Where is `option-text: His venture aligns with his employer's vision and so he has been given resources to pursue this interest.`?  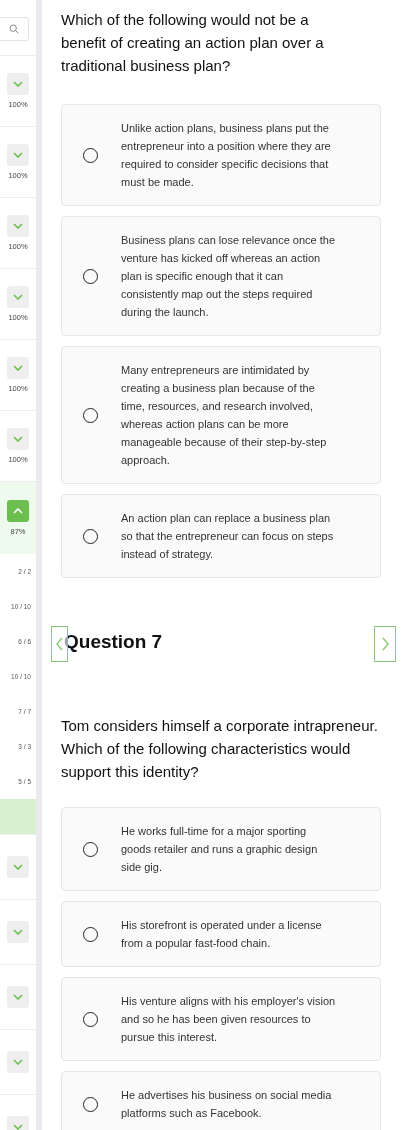
option-text: His venture aligns with his employer's vision and so he has been given resources to pursue this interest. is located at coordinates (229, 1019).